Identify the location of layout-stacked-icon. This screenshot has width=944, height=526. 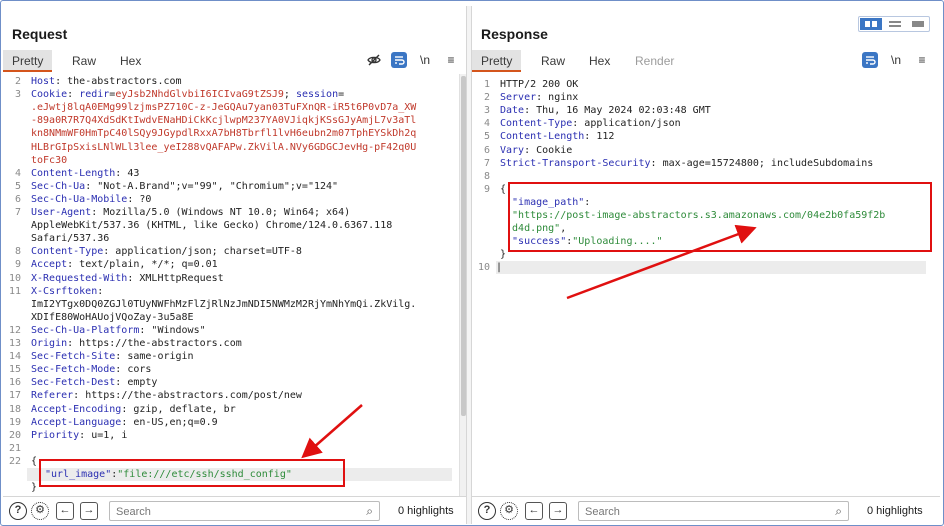
(895, 24).